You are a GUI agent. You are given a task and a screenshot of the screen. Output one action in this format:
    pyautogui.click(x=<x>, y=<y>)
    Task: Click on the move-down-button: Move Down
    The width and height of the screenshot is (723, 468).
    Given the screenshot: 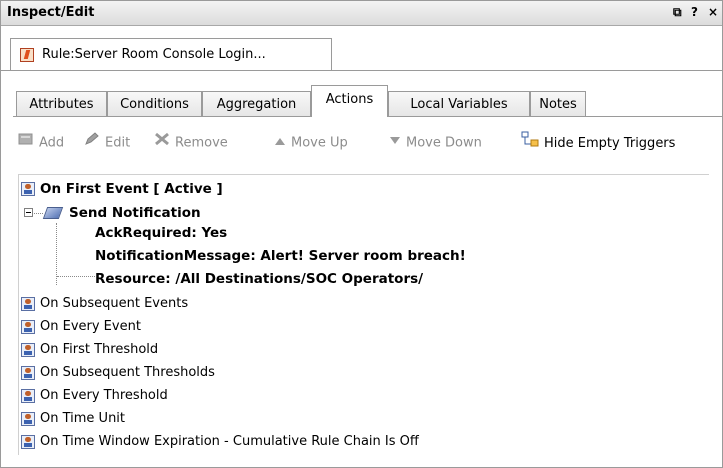 What is the action you would take?
    pyautogui.click(x=435, y=143)
    